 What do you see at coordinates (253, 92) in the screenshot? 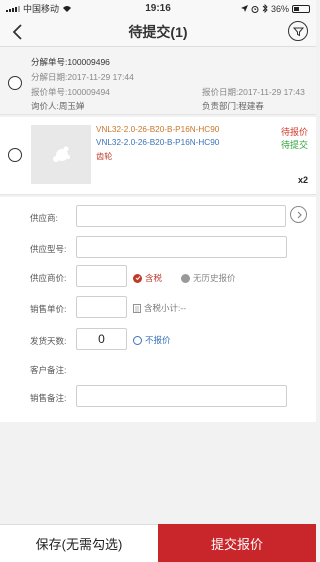
I see `quote-date: 报价日期:2017-11-29 17:43` at bounding box center [253, 92].